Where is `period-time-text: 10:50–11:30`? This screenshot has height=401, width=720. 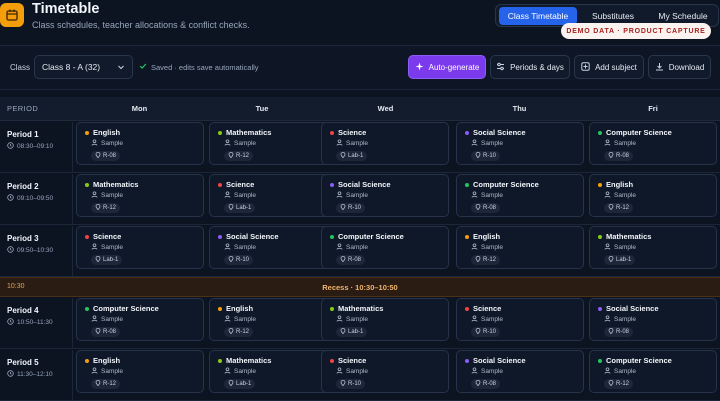
period-time-text: 10:50–11:30 is located at coordinates (35, 322).